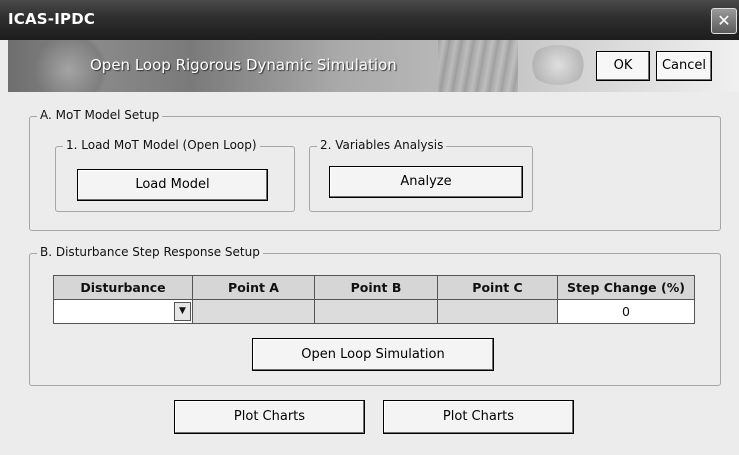 The image size is (739, 455). Describe the element at coordinates (478, 417) in the screenshot. I see `plot-charts-button-2: Plot Charts` at that location.